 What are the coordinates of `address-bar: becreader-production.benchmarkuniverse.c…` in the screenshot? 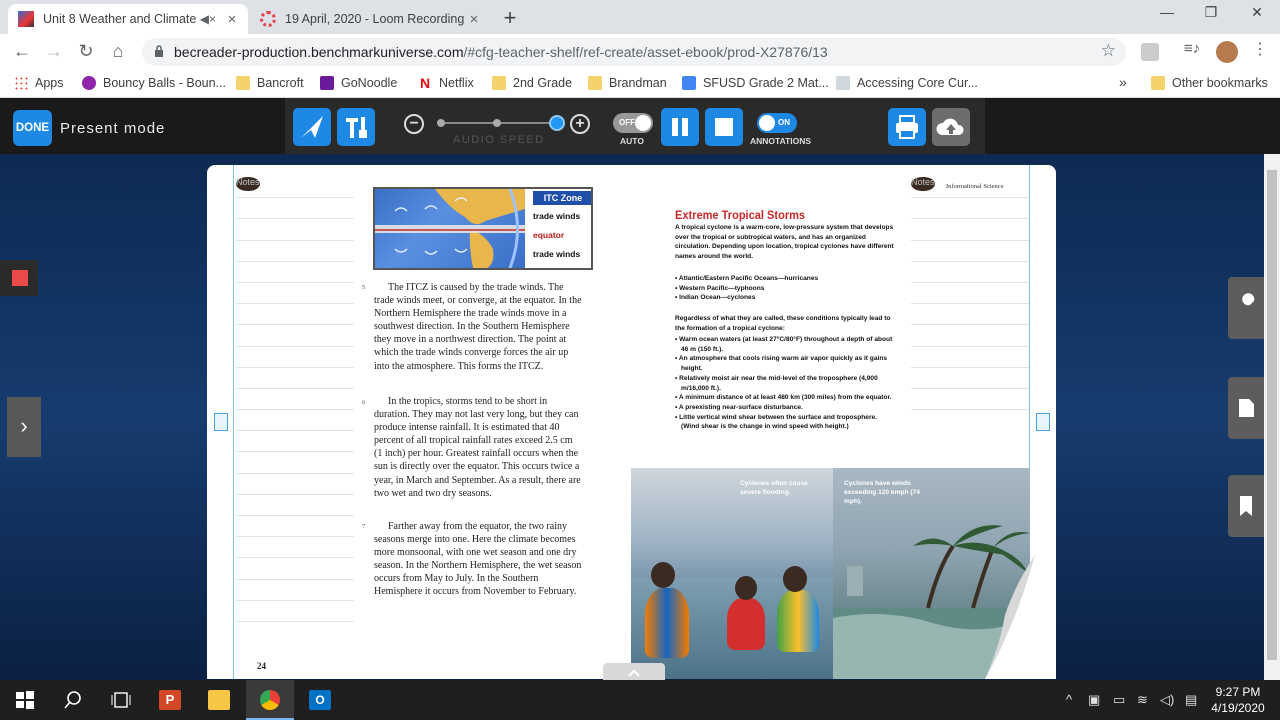 It's located at (634, 52).